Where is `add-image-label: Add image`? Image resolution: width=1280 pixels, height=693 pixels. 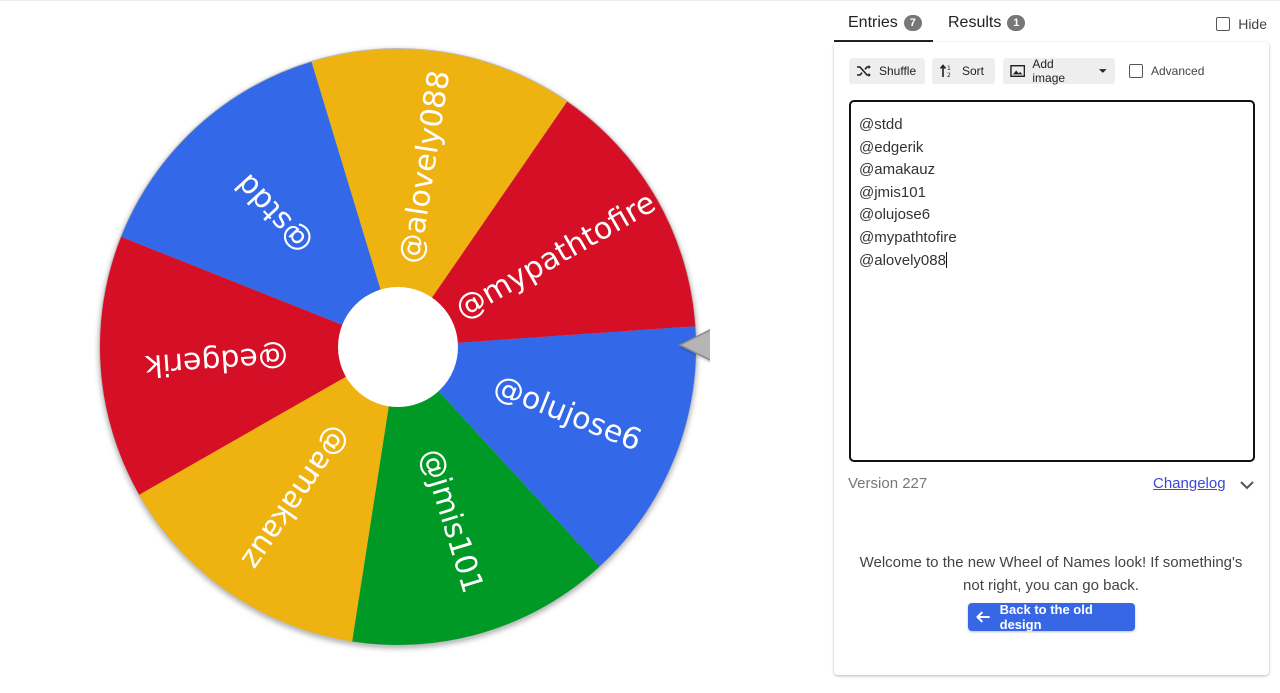
add-image-label: Add image is located at coordinates (1049, 71).